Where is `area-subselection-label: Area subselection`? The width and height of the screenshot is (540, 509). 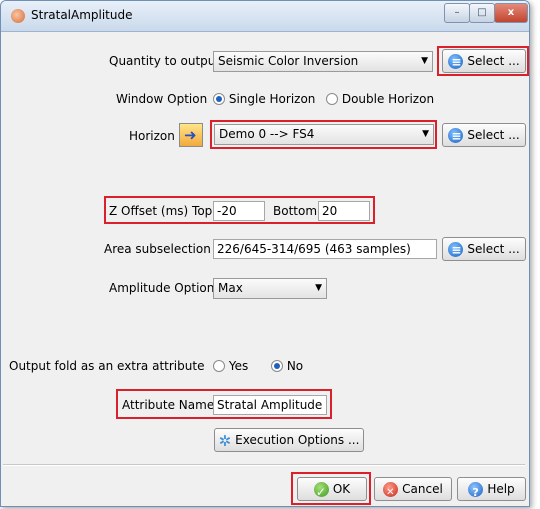
area-subselection-label: Area subselection is located at coordinates (157, 249).